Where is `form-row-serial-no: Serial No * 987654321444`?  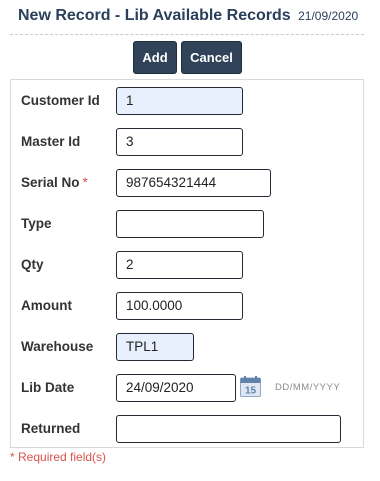
form-row-serial-no: Serial No * 987654321444 is located at coordinates (187, 183).